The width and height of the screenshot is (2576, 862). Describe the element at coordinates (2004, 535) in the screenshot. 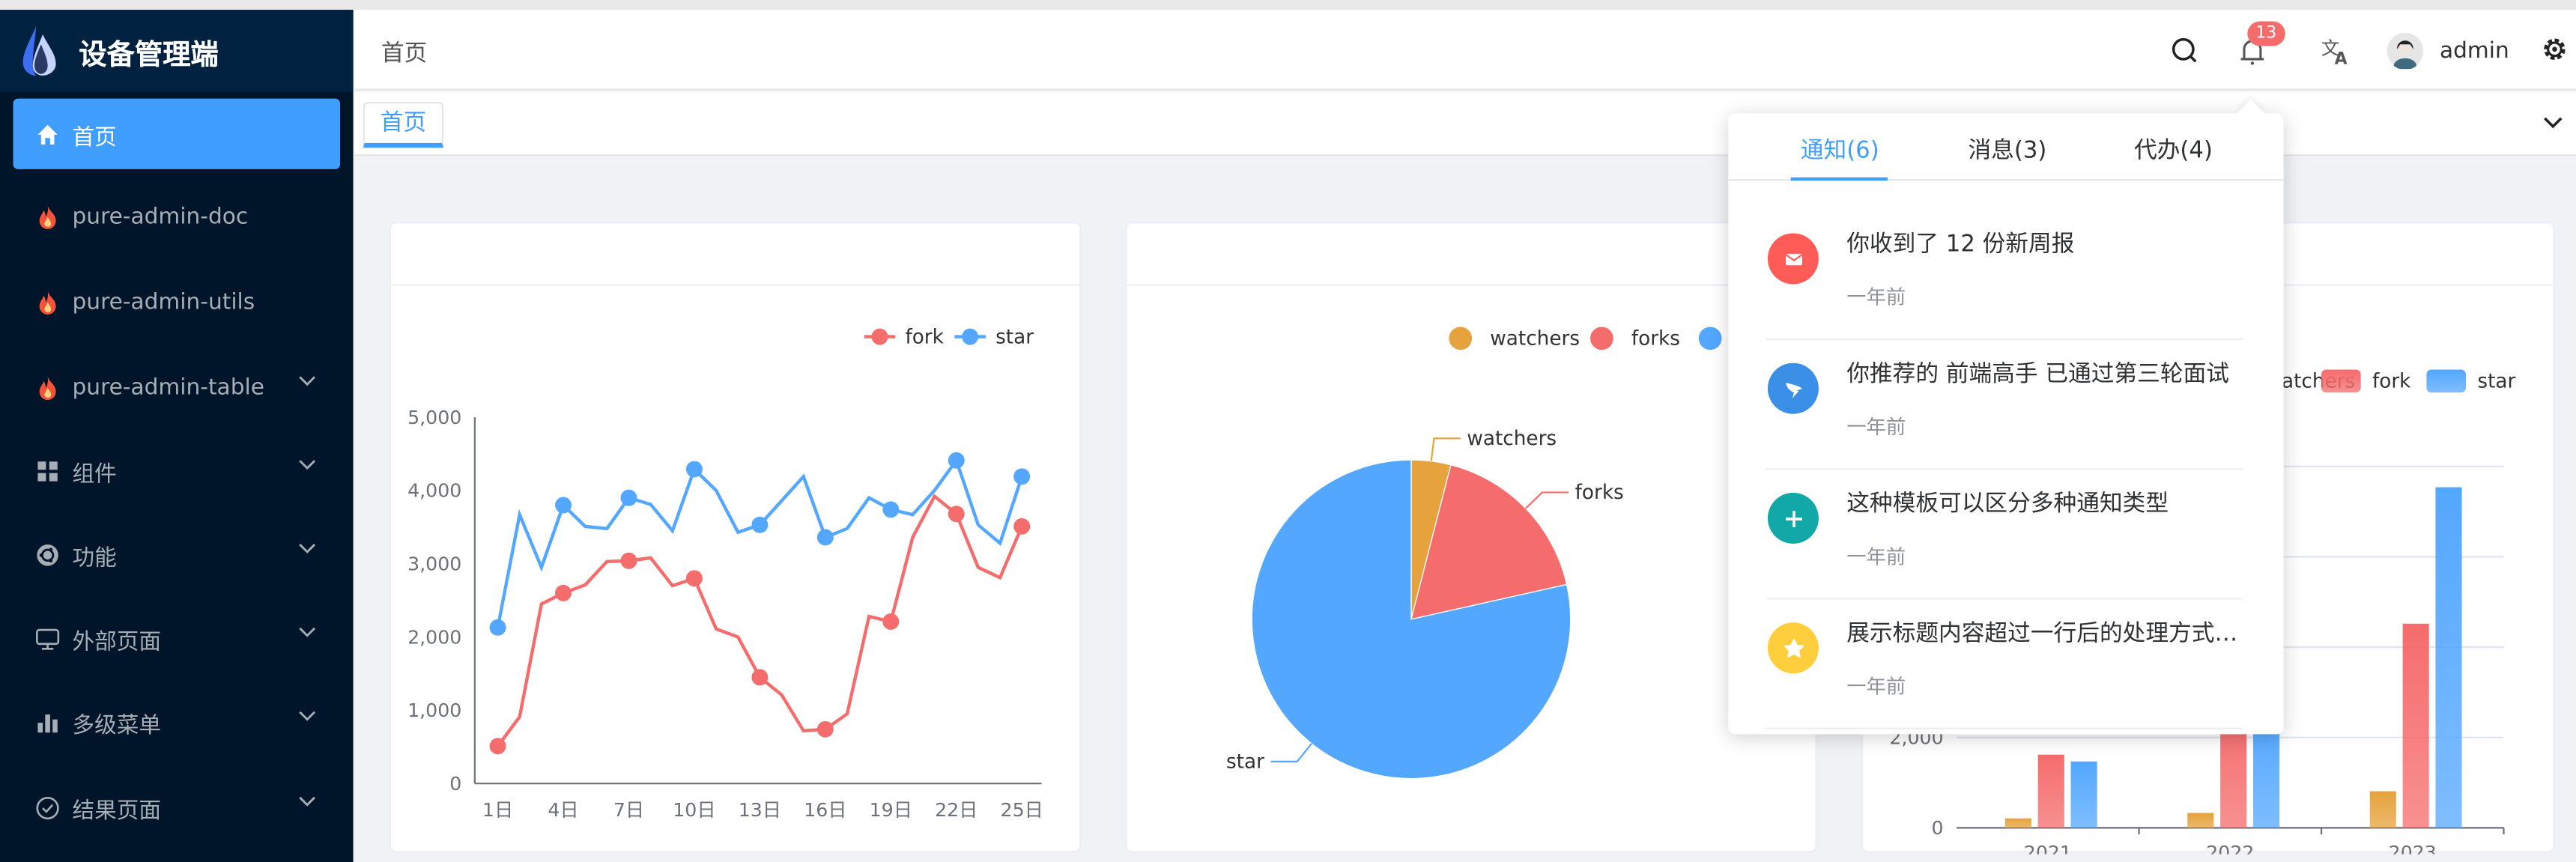

I see `notification-item: 这种模板可以区分多种通知类型 一年前` at that location.